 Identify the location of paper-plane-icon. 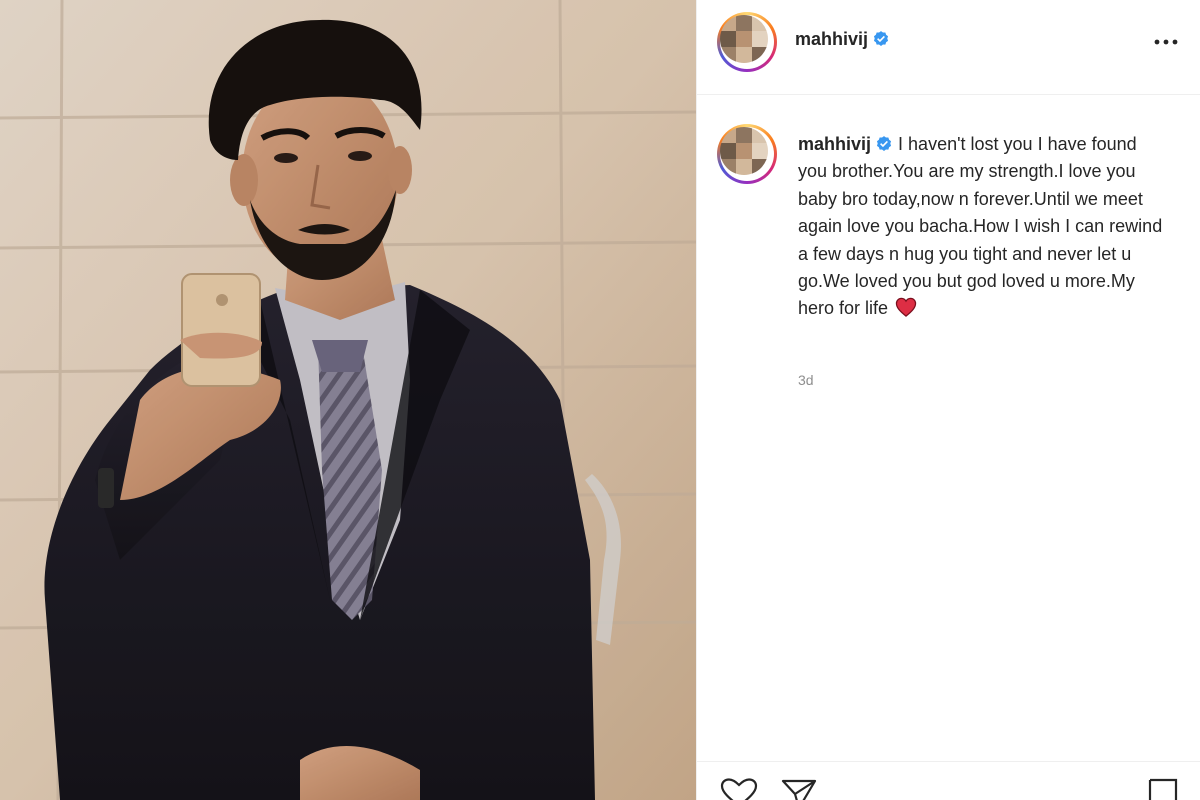
(799, 789).